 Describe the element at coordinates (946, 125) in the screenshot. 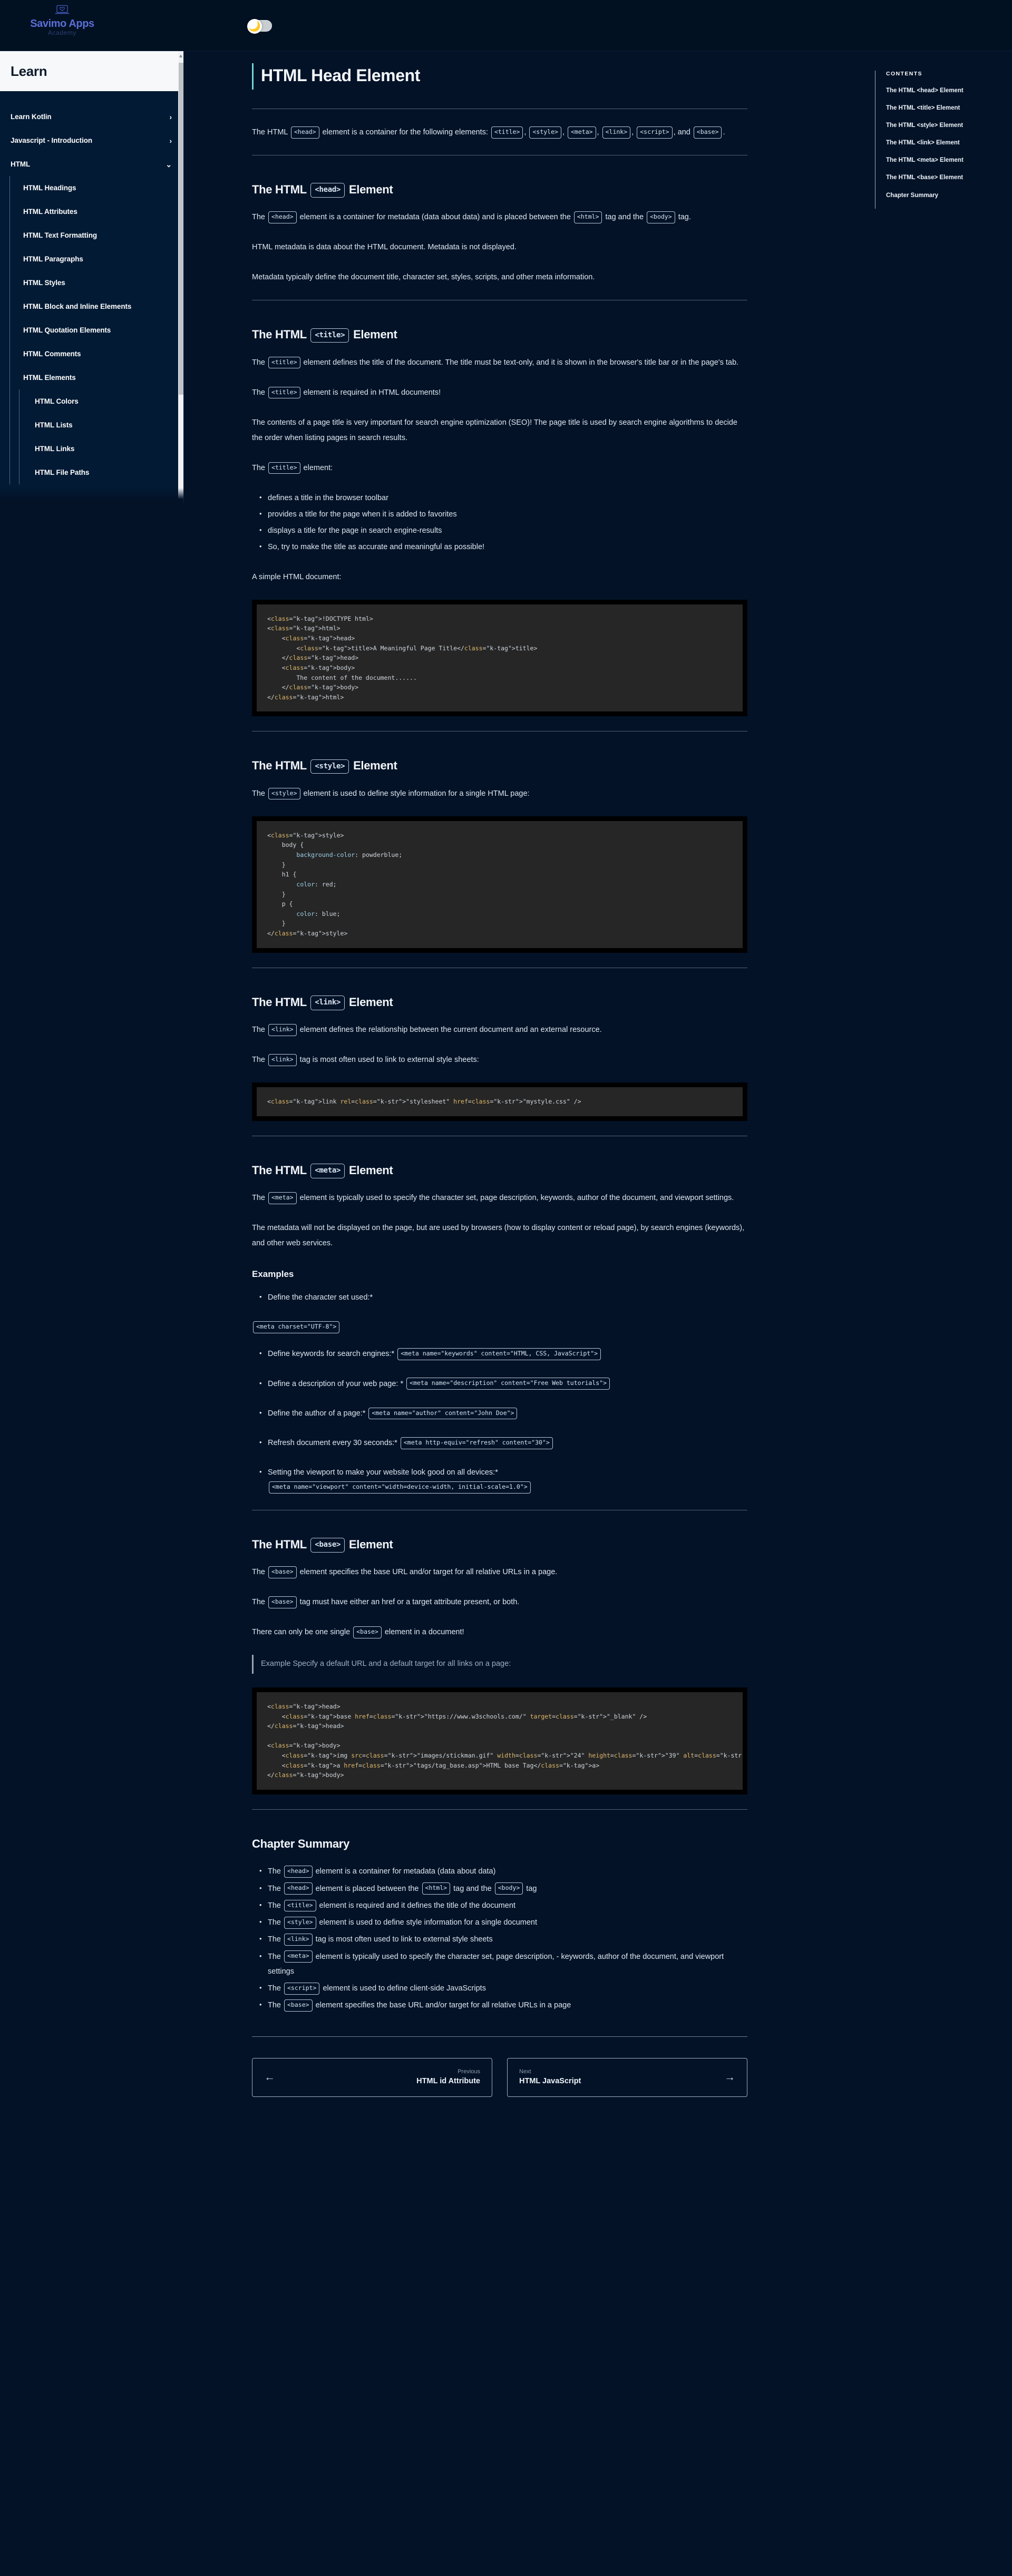

I see `toc-item-style: The HTML <style> Element` at that location.